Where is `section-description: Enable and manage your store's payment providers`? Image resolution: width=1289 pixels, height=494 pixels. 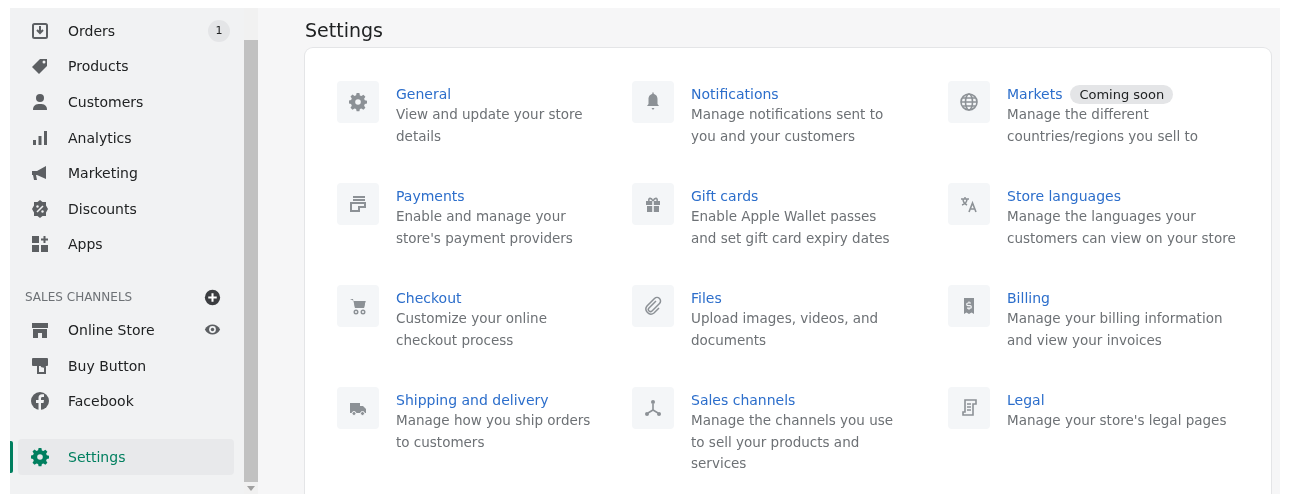
section-description: Enable and manage your store's payment providers is located at coordinates (485, 227).